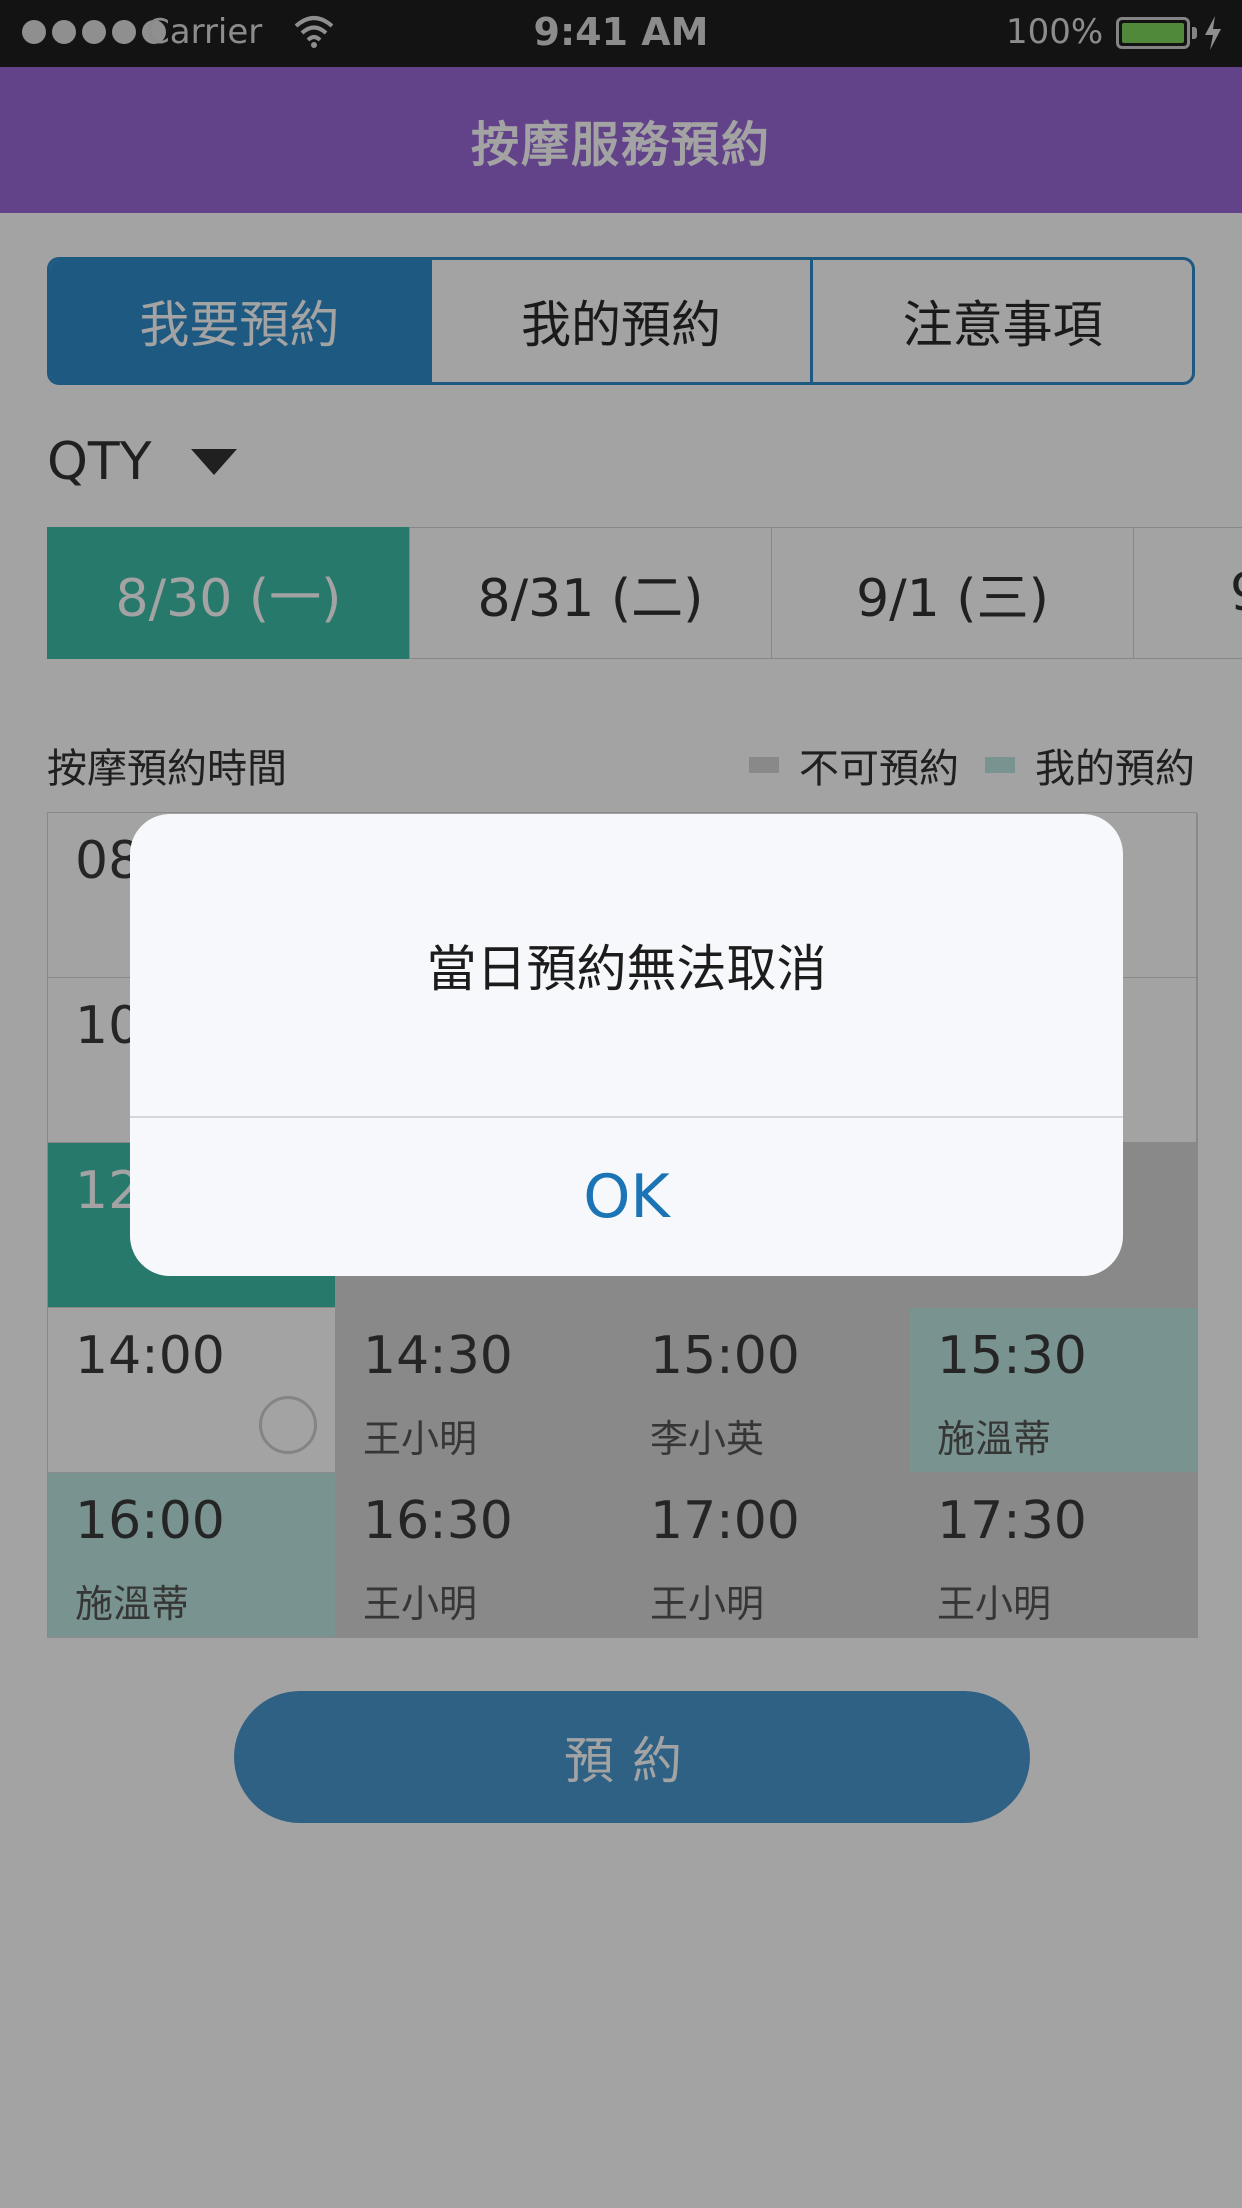  I want to click on ok-button: OK, so click(626, 1197).